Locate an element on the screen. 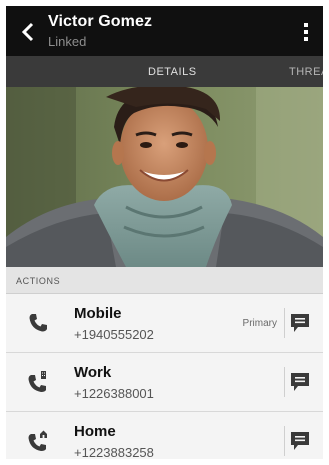 This screenshot has height=465, width=329. phone-type-label: Home is located at coordinates (95, 431).